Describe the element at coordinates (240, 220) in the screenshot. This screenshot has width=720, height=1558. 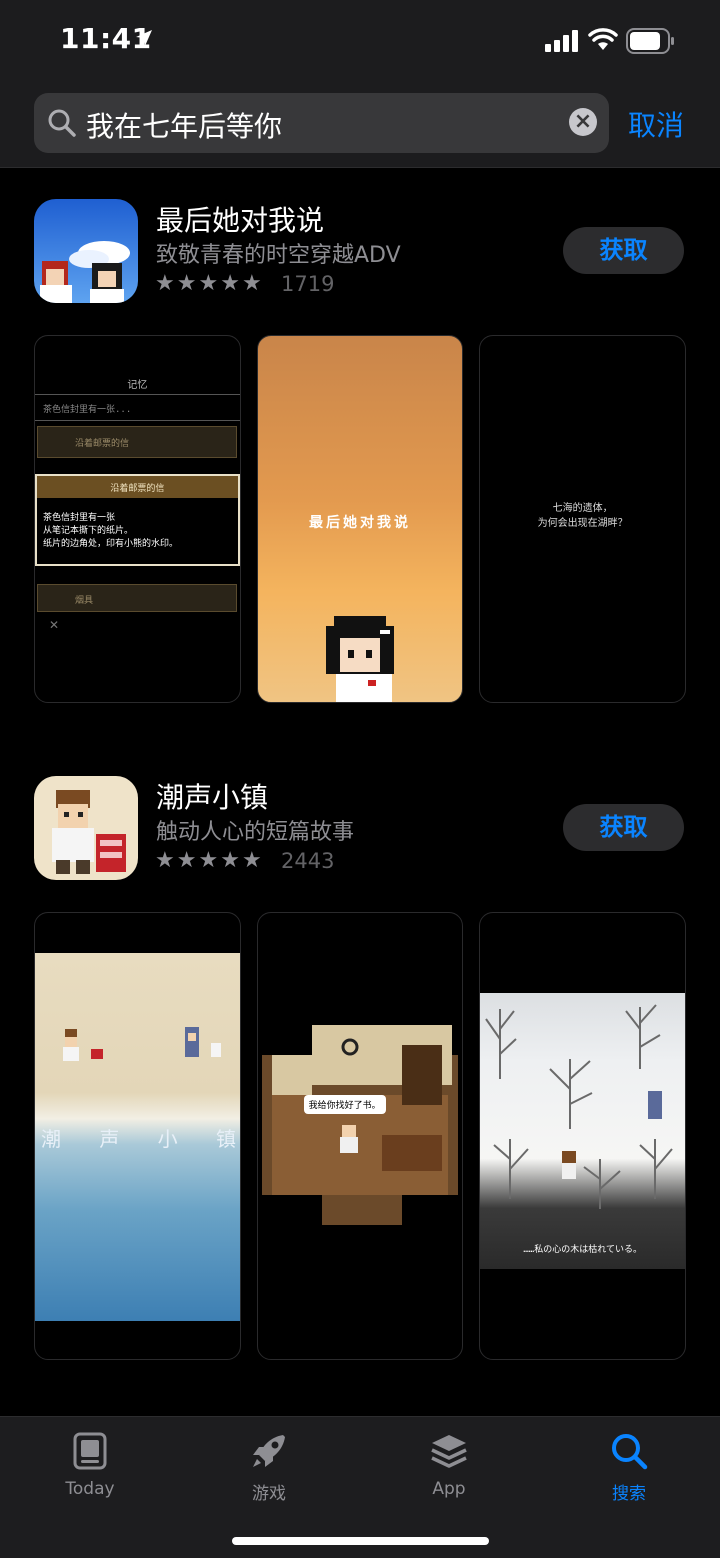
I see `app-name: 最后她对我说` at that location.